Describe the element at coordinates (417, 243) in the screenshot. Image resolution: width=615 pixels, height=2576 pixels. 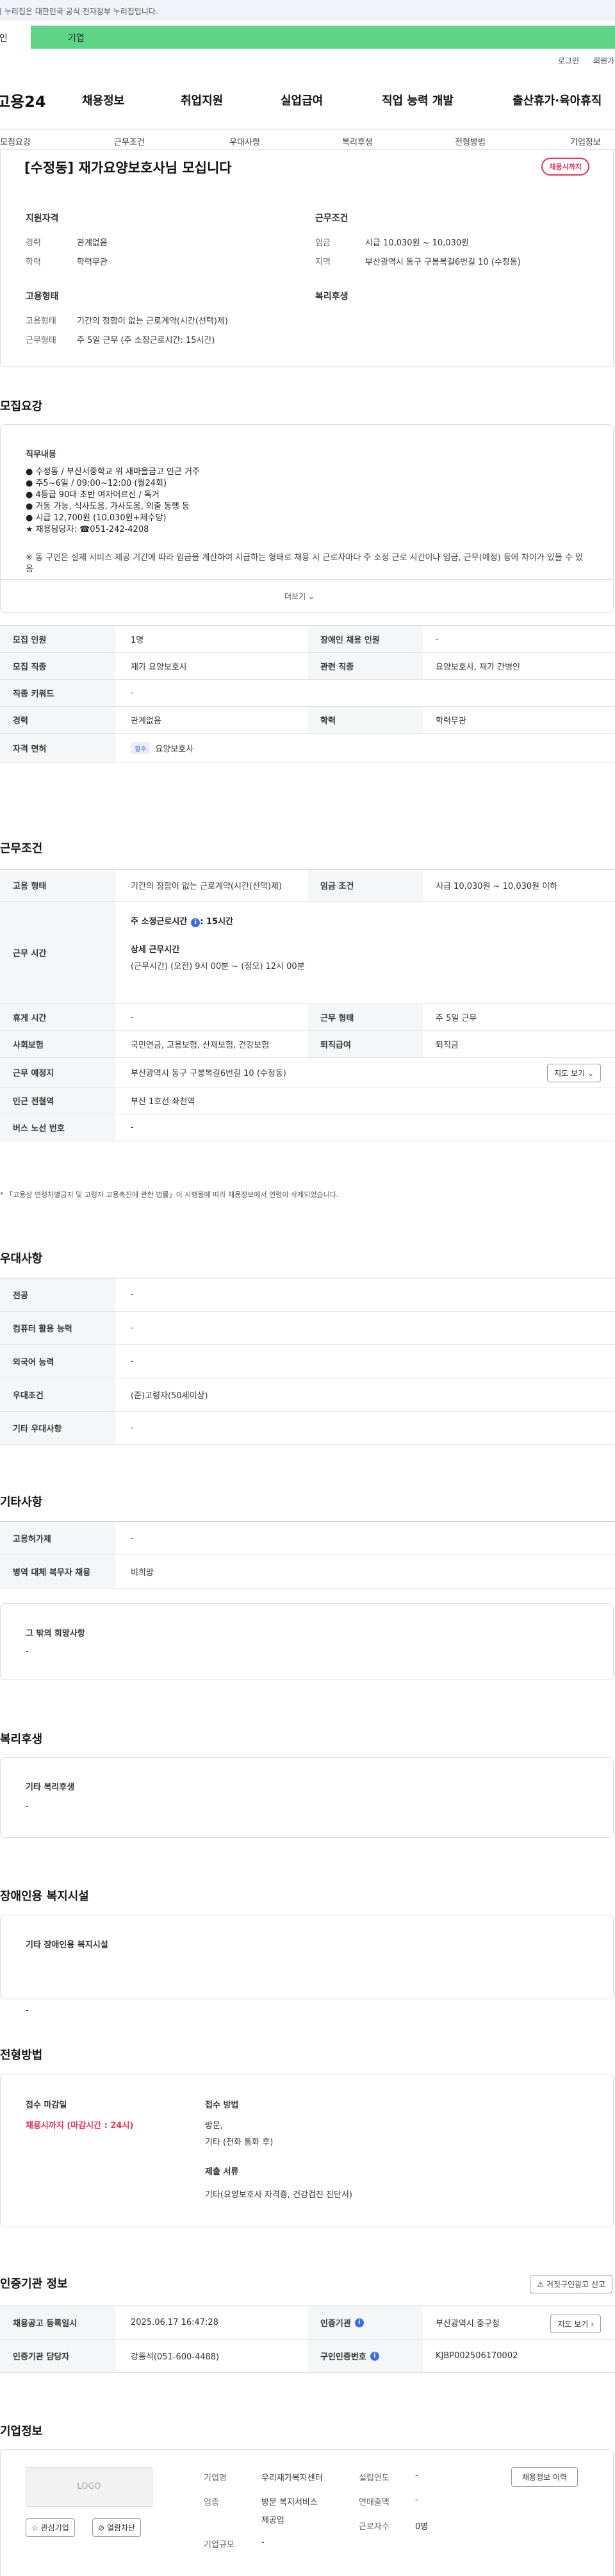
I see `wage-value: 시급 10,030원 ~ 10,030원` at that location.